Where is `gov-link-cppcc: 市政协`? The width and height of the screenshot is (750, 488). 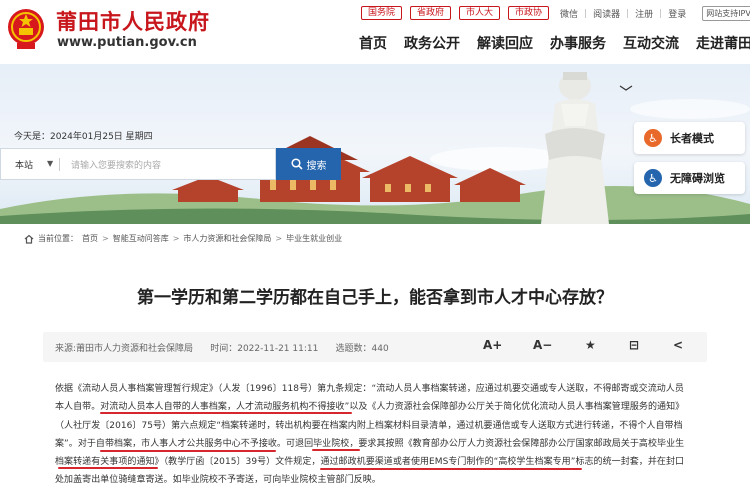 gov-link-cppcc: 市政协 is located at coordinates (529, 13).